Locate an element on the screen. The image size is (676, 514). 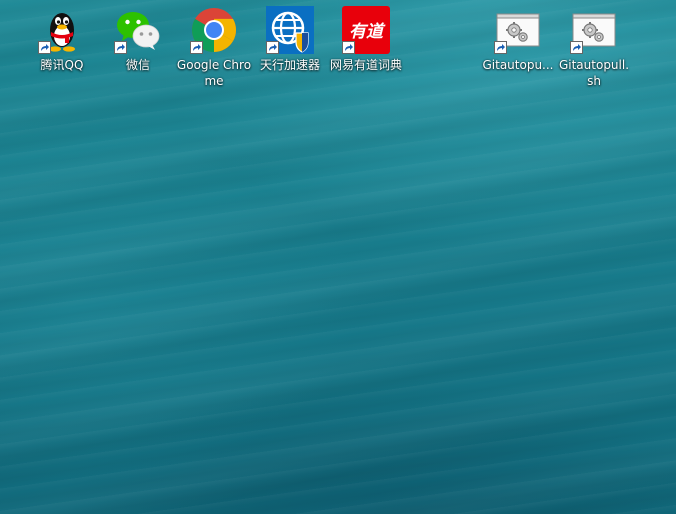
qq-penguin-icon is located at coordinates (62, 30).